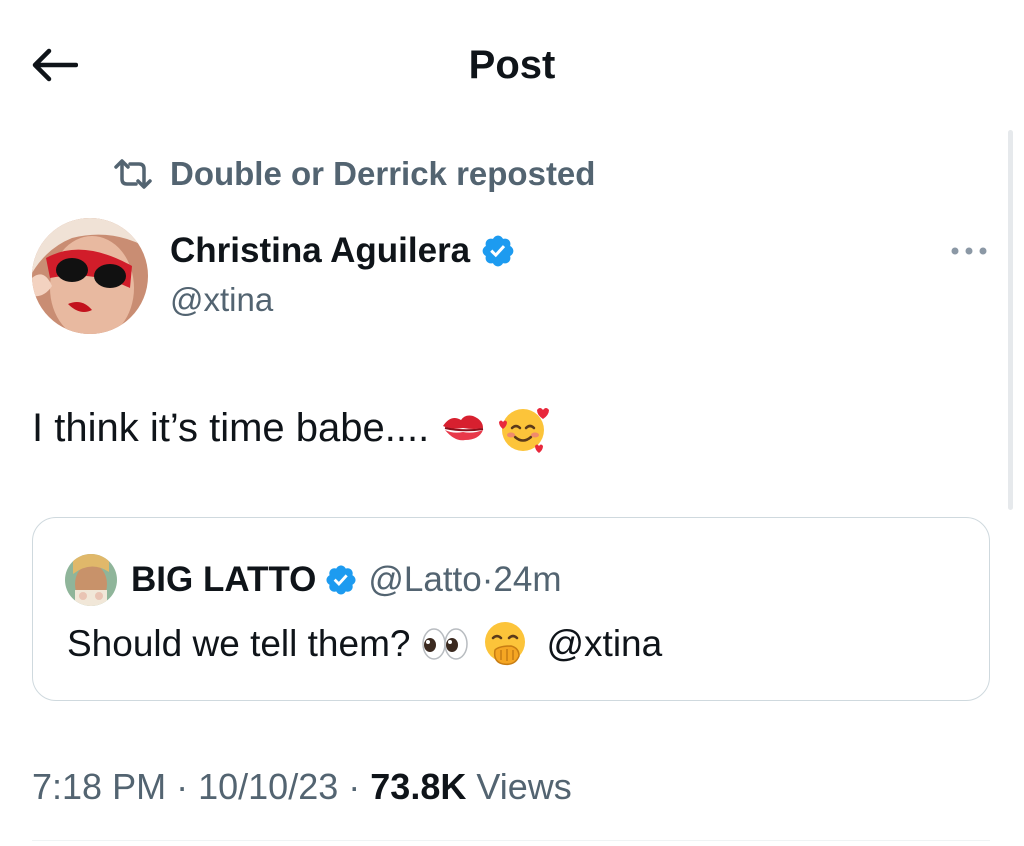 The image size is (1024, 846). I want to click on author-name-row: Christina Aguilera, so click(343, 251).